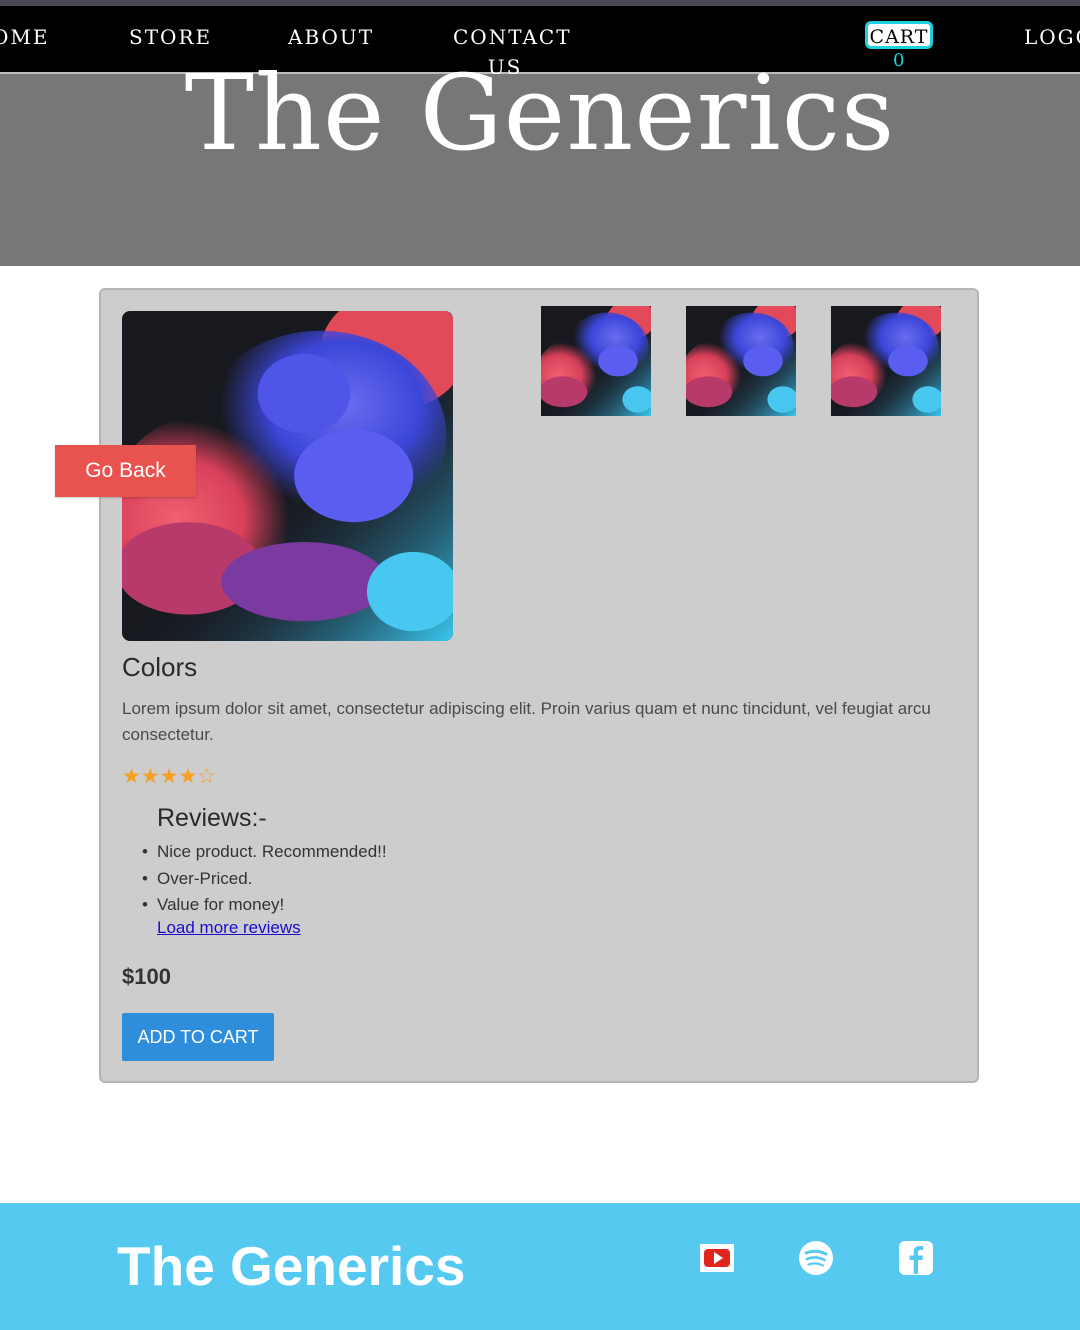 This screenshot has width=1080, height=1330. What do you see at coordinates (331, 37) in the screenshot?
I see `nav-about-link: ABOUT` at bounding box center [331, 37].